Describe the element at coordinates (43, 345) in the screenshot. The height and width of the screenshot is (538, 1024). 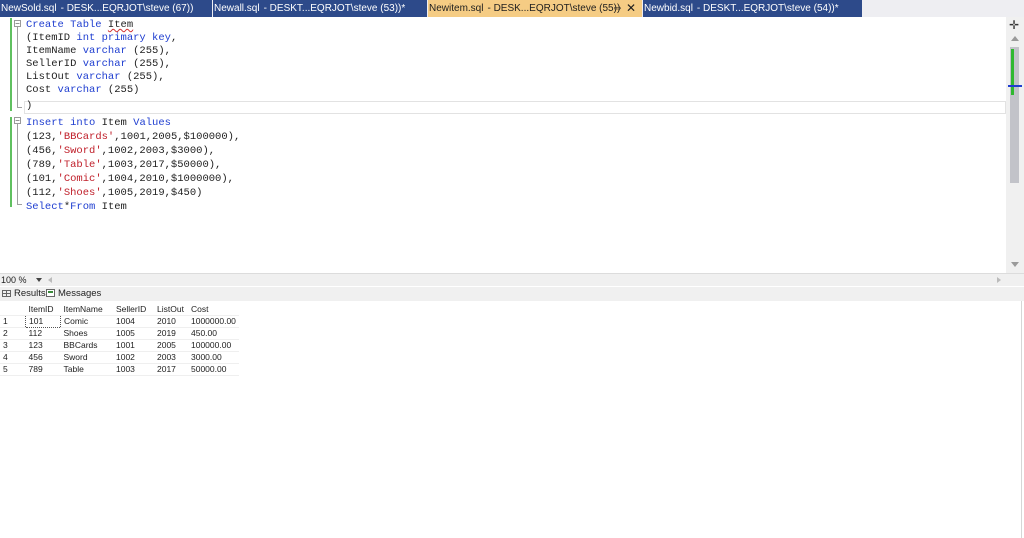
I see `grid-cell: 123` at that location.